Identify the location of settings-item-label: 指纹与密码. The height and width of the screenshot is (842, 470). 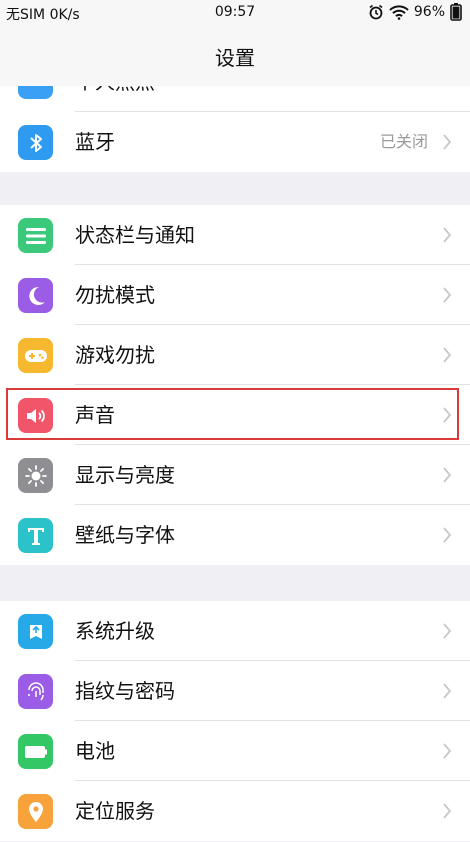
(125, 691).